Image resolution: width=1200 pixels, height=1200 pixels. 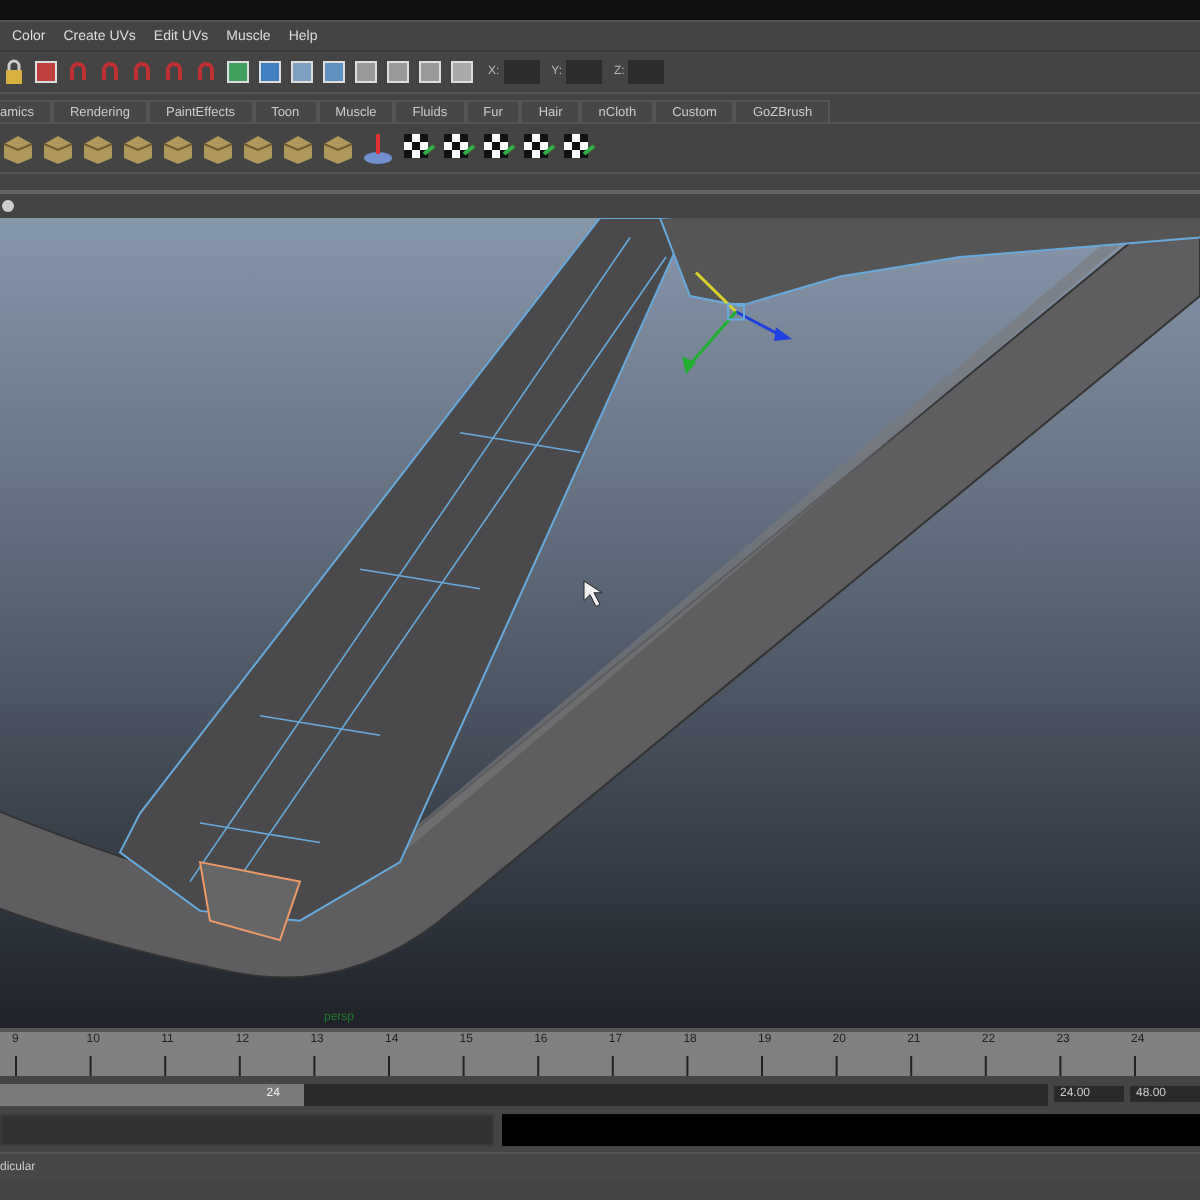 What do you see at coordinates (46, 72) in the screenshot?
I see `selection-icon` at bounding box center [46, 72].